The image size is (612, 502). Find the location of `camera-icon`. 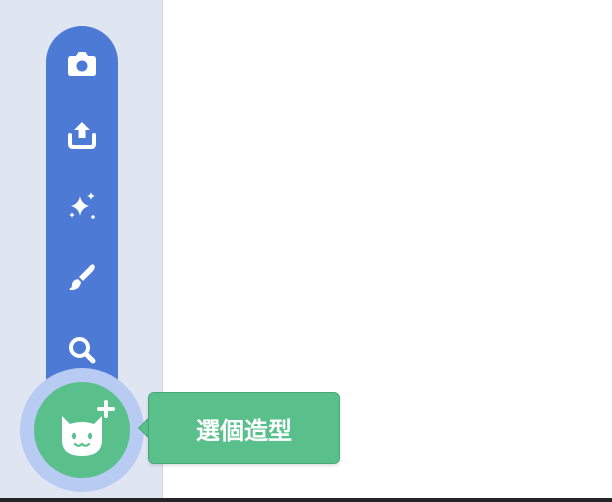

camera-icon is located at coordinates (82, 64).